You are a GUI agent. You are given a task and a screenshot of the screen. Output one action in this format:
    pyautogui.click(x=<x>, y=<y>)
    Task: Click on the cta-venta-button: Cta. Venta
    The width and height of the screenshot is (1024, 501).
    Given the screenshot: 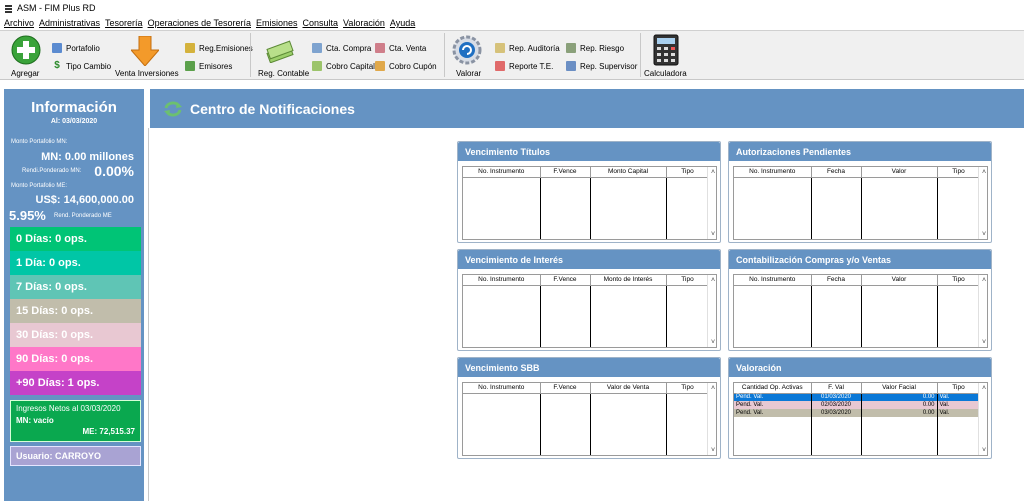 What is the action you would take?
    pyautogui.click(x=400, y=48)
    